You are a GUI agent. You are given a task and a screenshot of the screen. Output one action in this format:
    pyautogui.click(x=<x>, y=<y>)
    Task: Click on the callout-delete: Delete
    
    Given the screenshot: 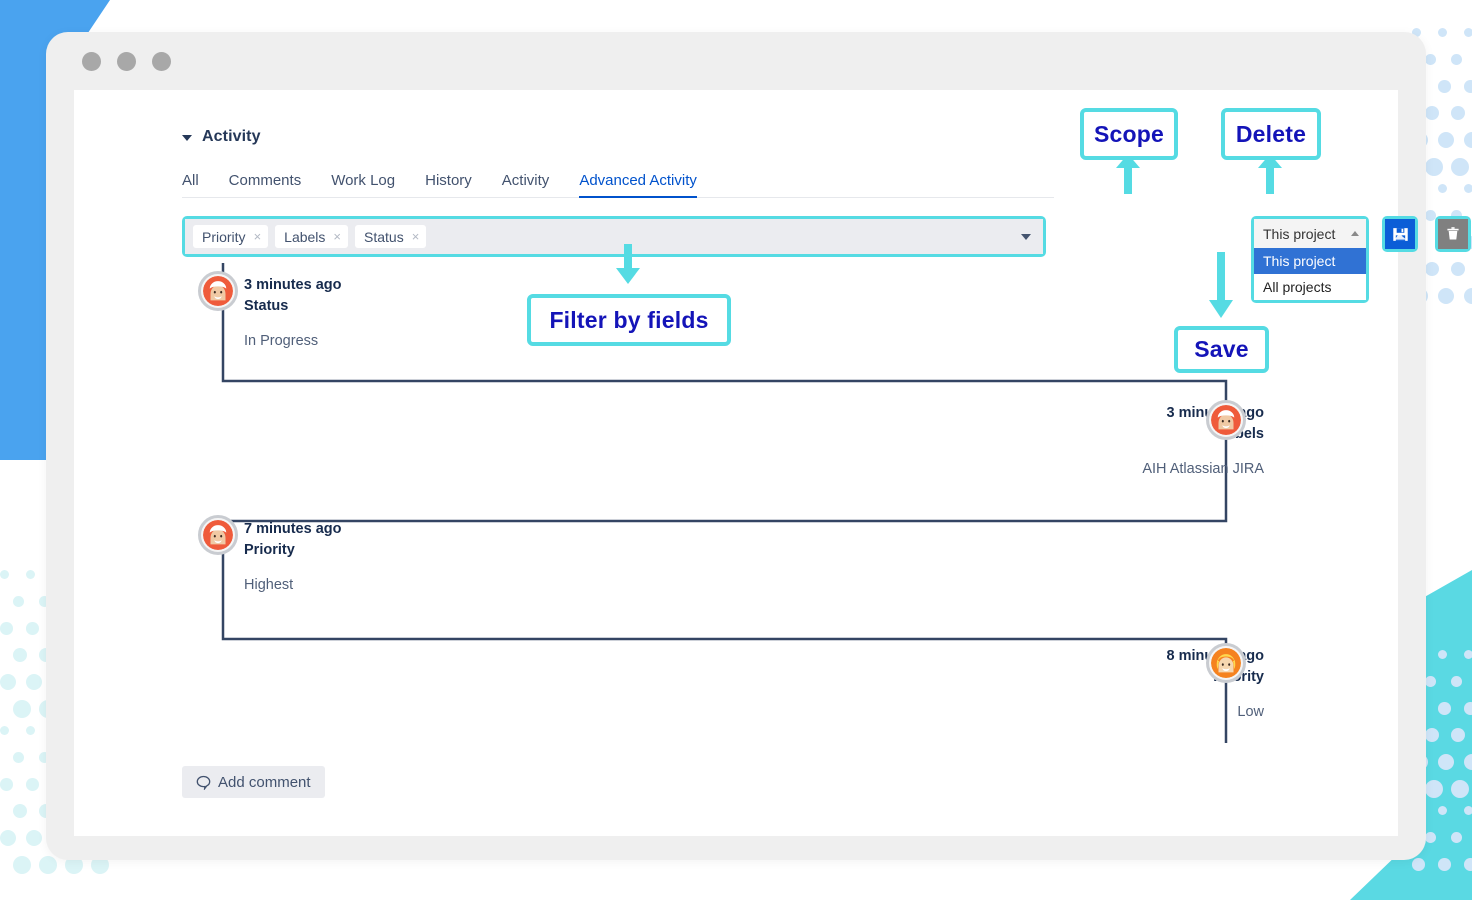 What is the action you would take?
    pyautogui.click(x=1271, y=134)
    